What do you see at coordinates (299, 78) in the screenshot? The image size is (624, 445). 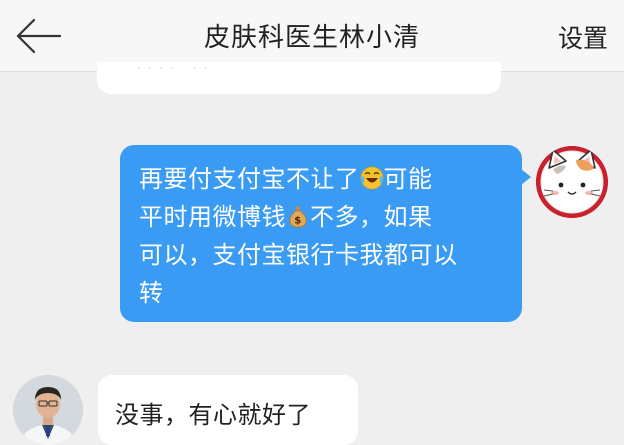 I see `previous-message-bubble: ···· ··` at bounding box center [299, 78].